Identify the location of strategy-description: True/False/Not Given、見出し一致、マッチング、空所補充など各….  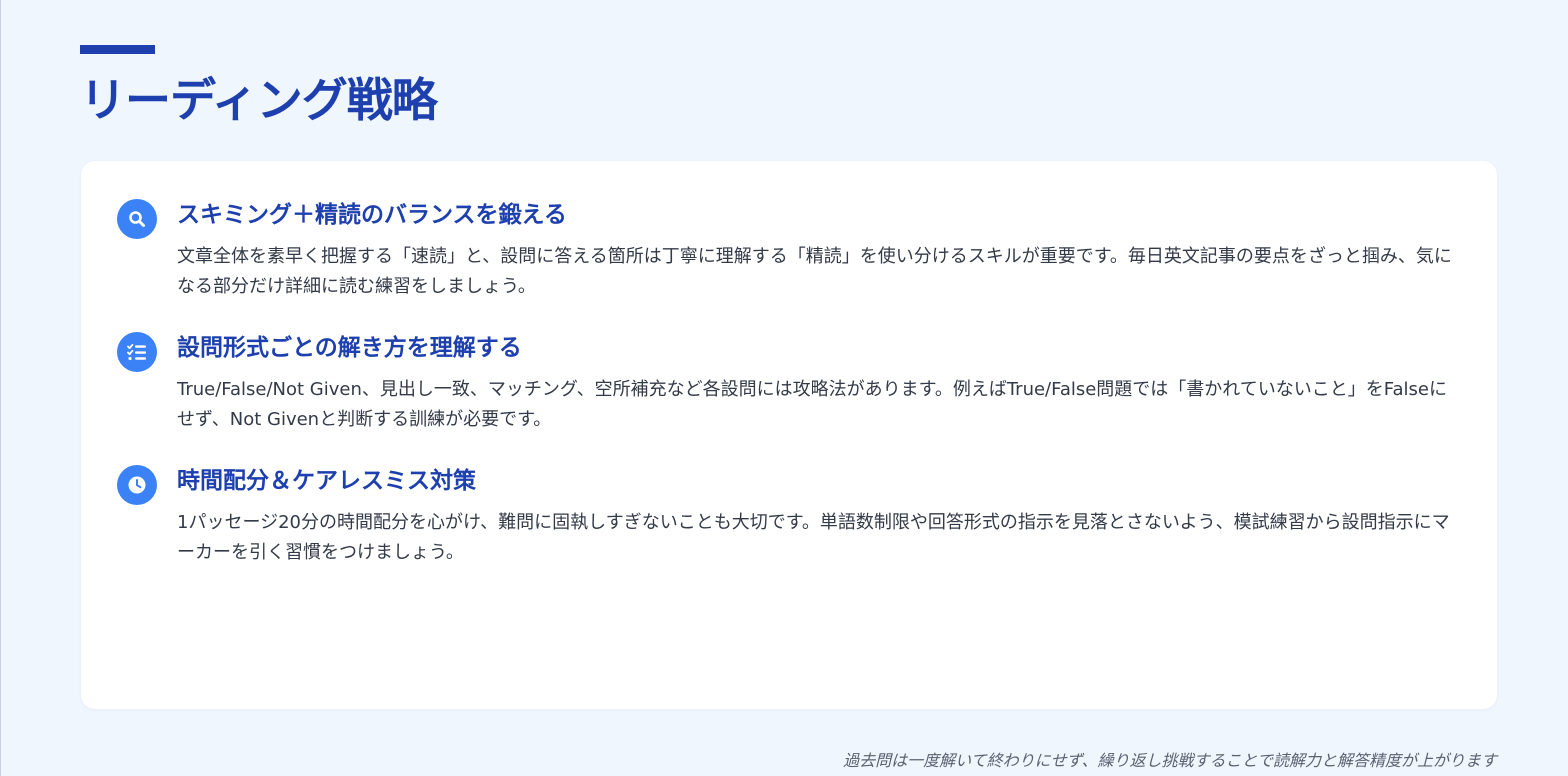
(812, 404).